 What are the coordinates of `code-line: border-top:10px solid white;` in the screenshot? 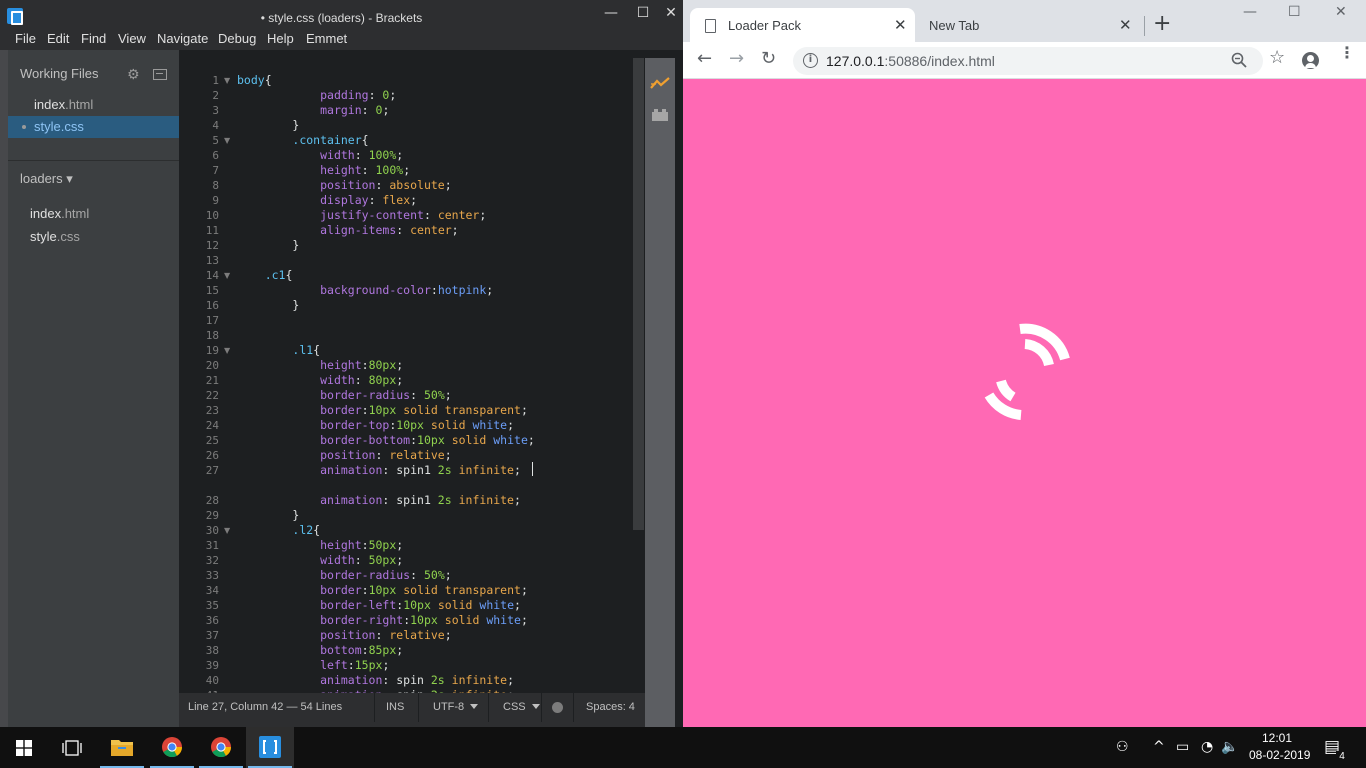 It's located at (375, 425).